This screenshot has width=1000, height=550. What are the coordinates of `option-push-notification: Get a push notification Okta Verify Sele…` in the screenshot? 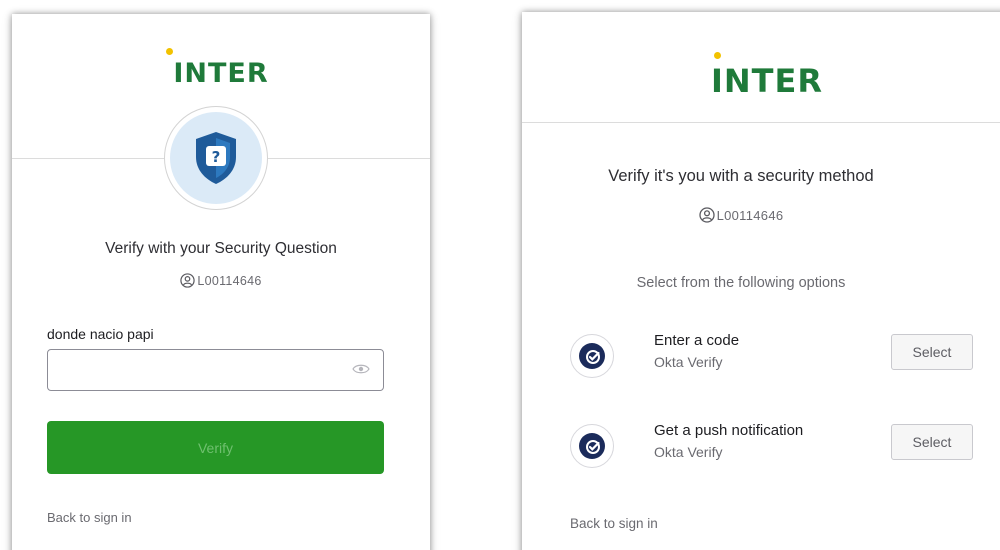 It's located at (775, 452).